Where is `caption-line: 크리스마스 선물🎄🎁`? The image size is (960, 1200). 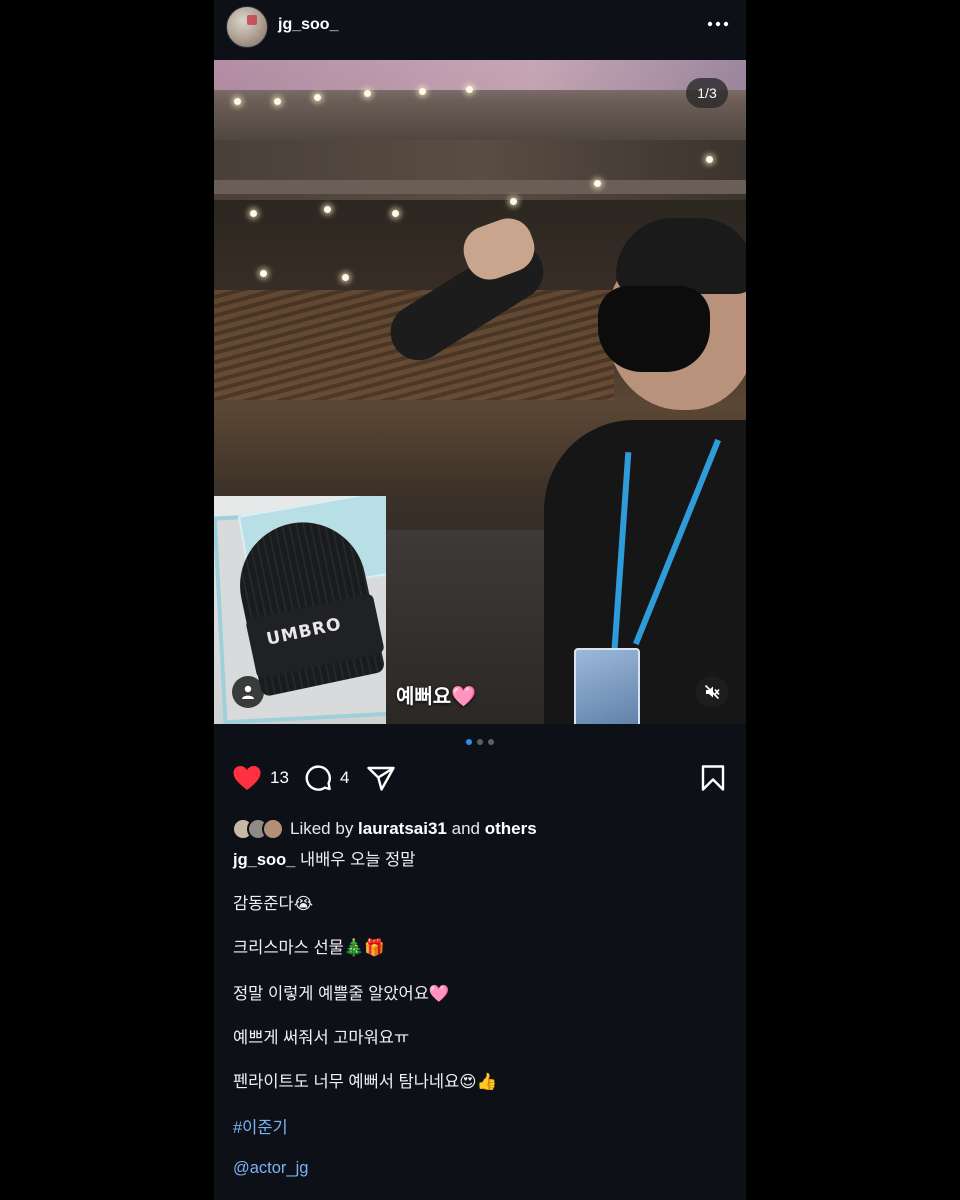
caption-line: 크리스마스 선물🎄🎁 is located at coordinates (309, 948).